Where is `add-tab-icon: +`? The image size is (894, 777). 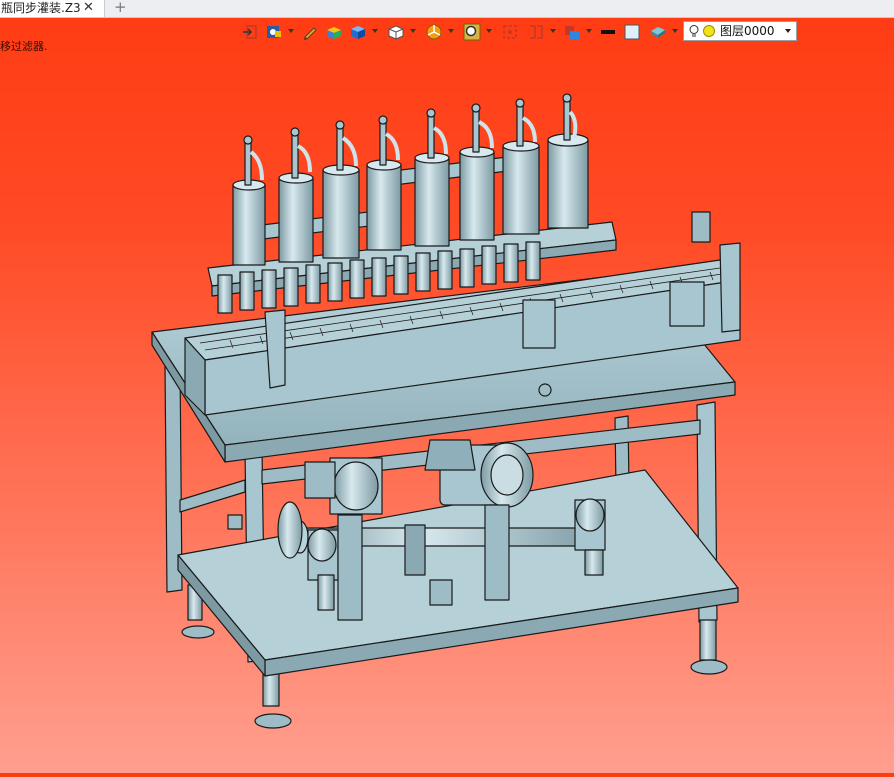
add-tab-icon: + is located at coordinates (120, 8).